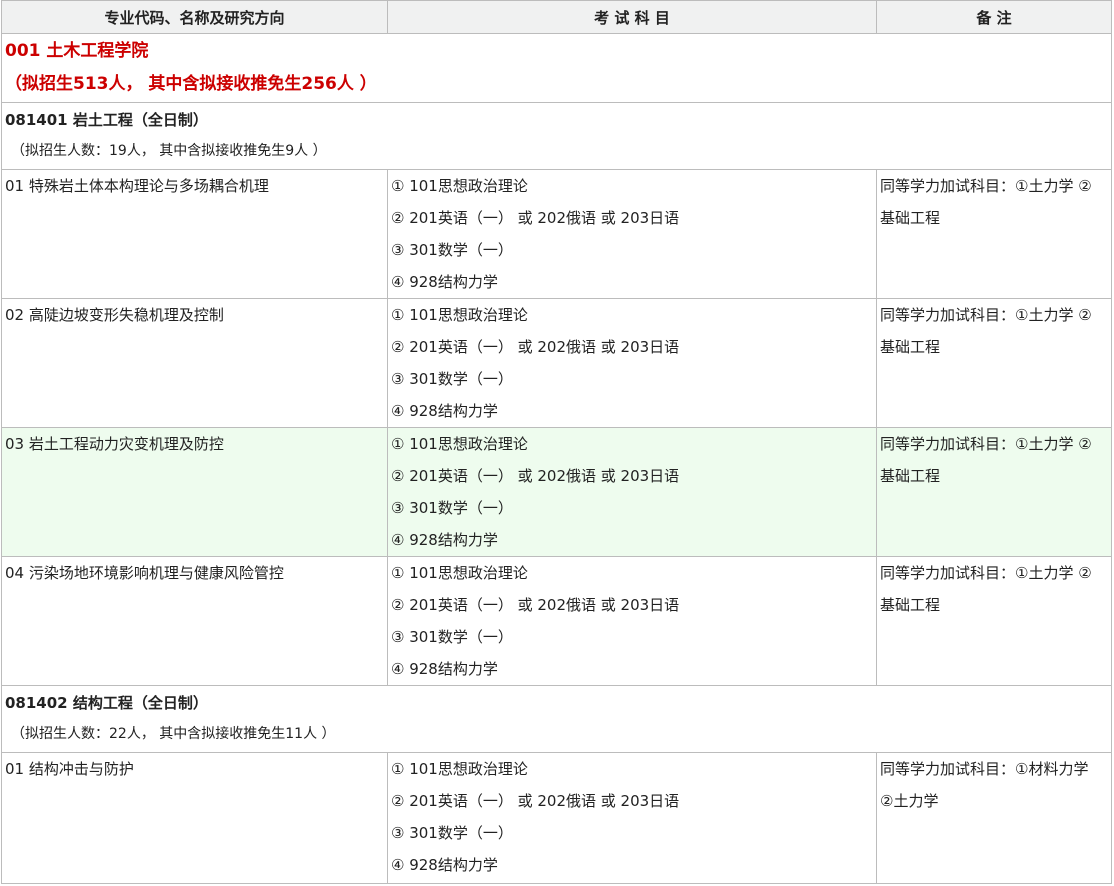 The image size is (1114, 886). Describe the element at coordinates (114, 315) in the screenshot. I see `direction-name: 02 高陡边坡变形失稳机理及控制` at that location.